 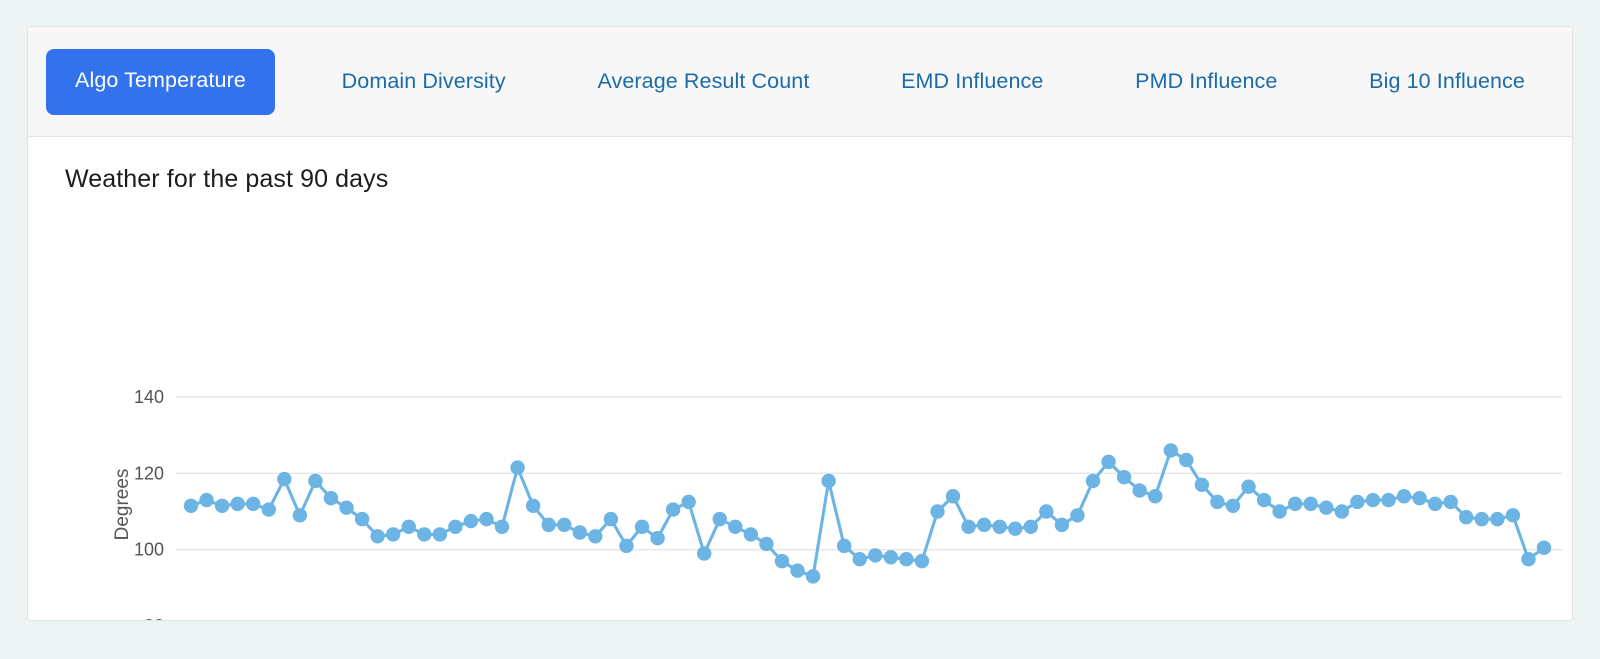 I want to click on tab-pmd-influence: PMD Influence, so click(x=1206, y=82).